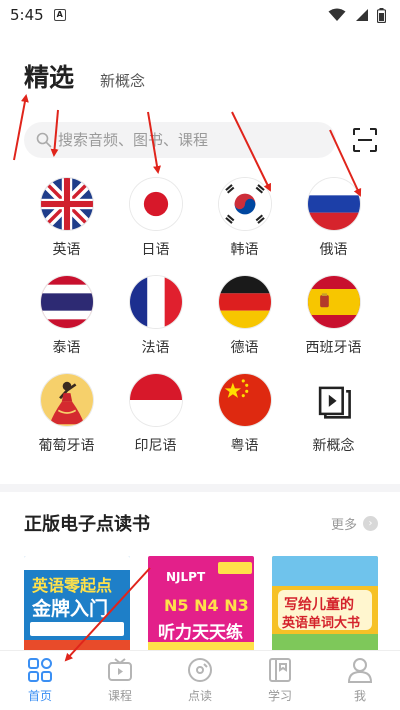 The width and height of the screenshot is (400, 710). I want to click on language-label: 俄语, so click(333, 250).